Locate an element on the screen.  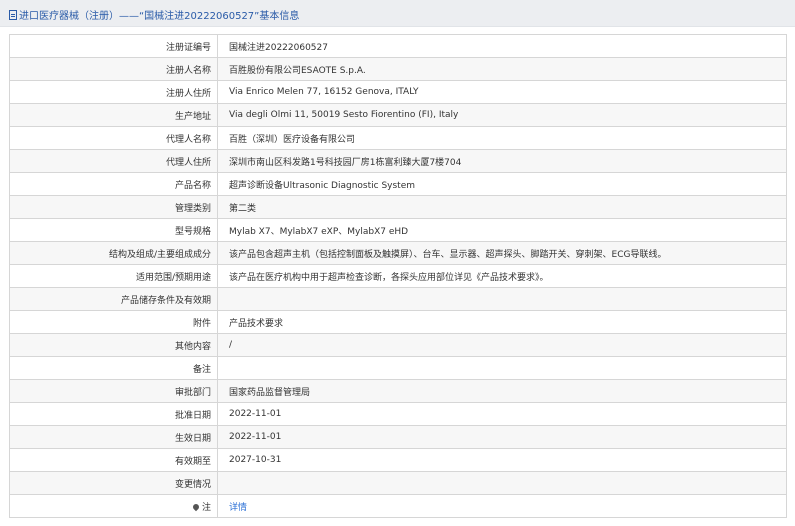
table-row: 代理人名称 百胜（深圳）医疗设备有限公司 is located at coordinates (398, 138).